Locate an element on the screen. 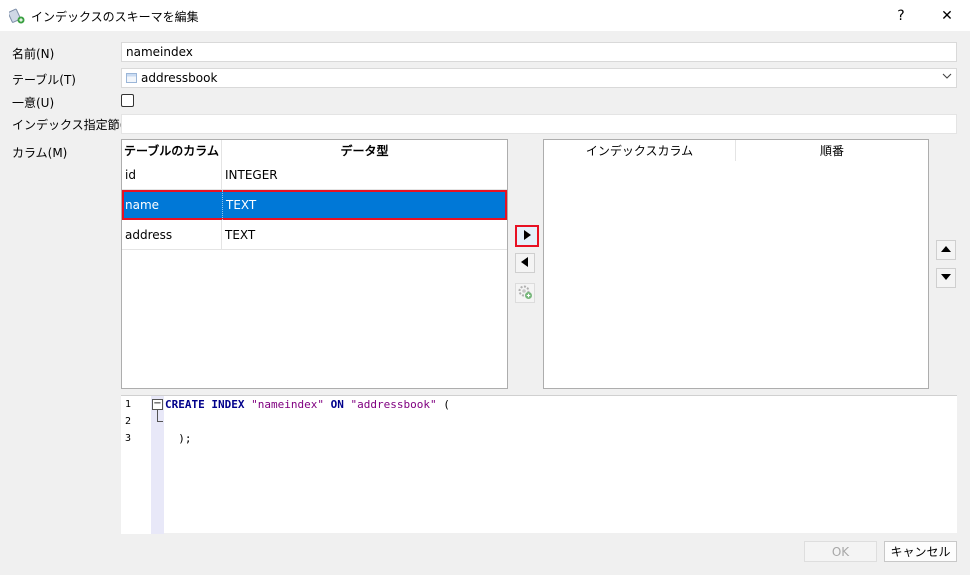 This screenshot has width=970, height=575. line-number: 1 is located at coordinates (128, 404).